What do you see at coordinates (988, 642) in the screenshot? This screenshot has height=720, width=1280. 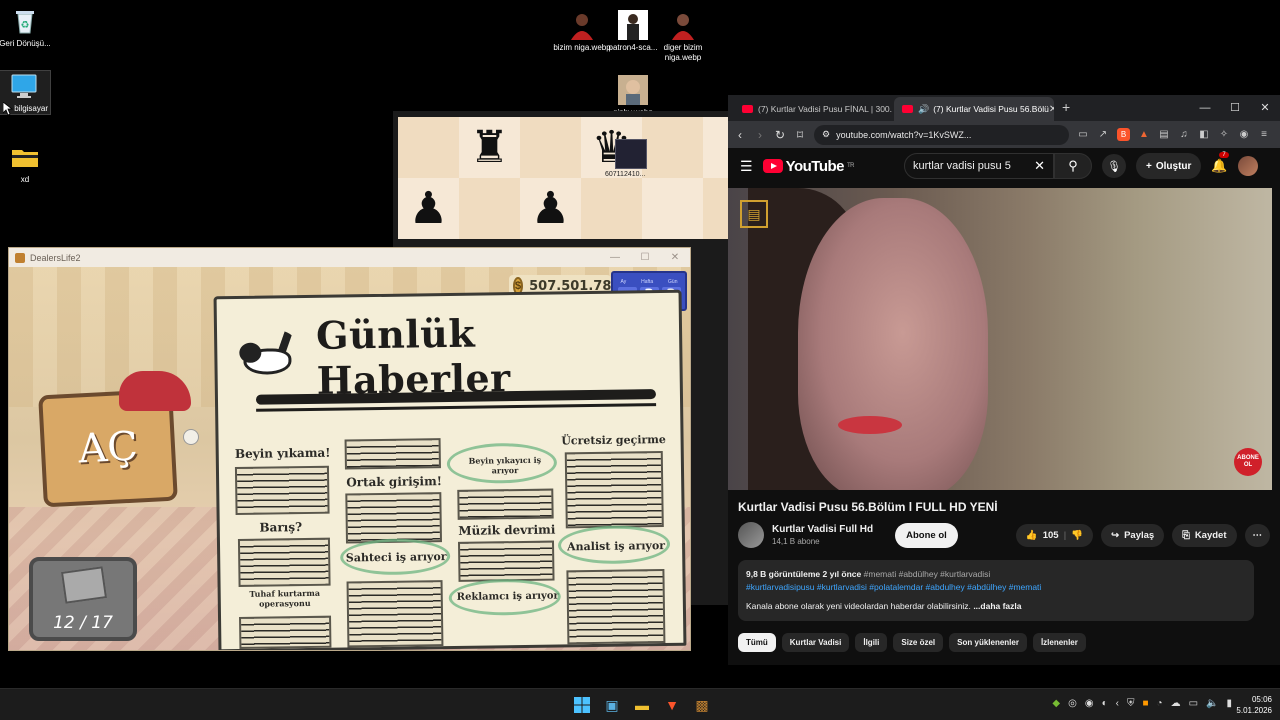 I see `chip-recent: Son yüklenenler` at bounding box center [988, 642].